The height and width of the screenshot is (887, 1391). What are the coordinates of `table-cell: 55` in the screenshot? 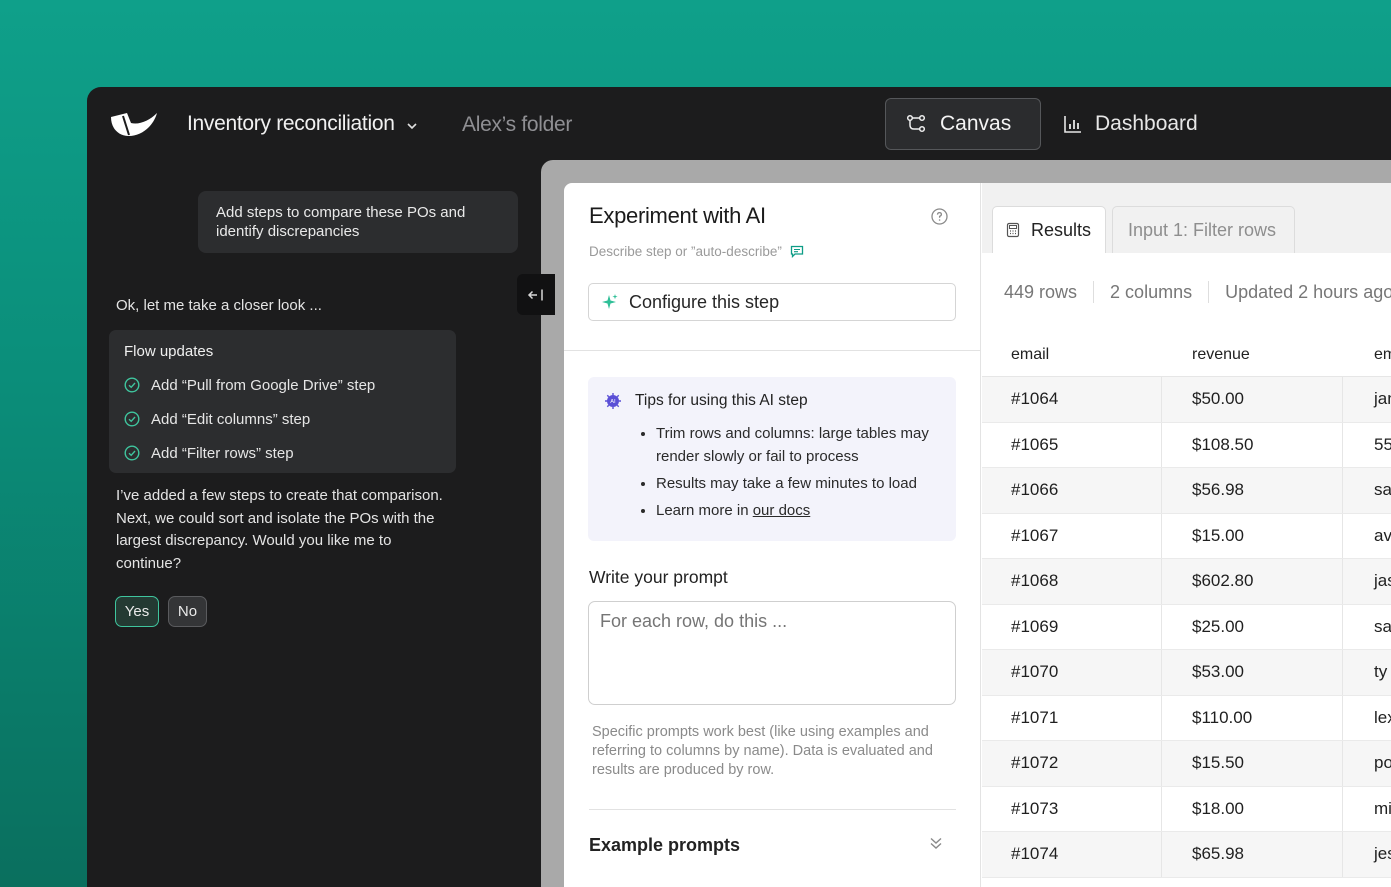 It's located at (1382, 444).